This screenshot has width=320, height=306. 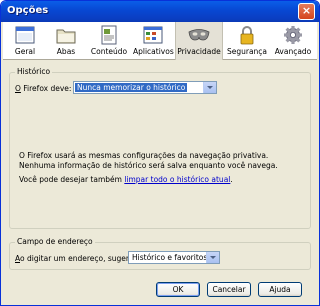 I want to click on history-mode-value: Nunca memorizar o histórico, so click(x=131, y=87).